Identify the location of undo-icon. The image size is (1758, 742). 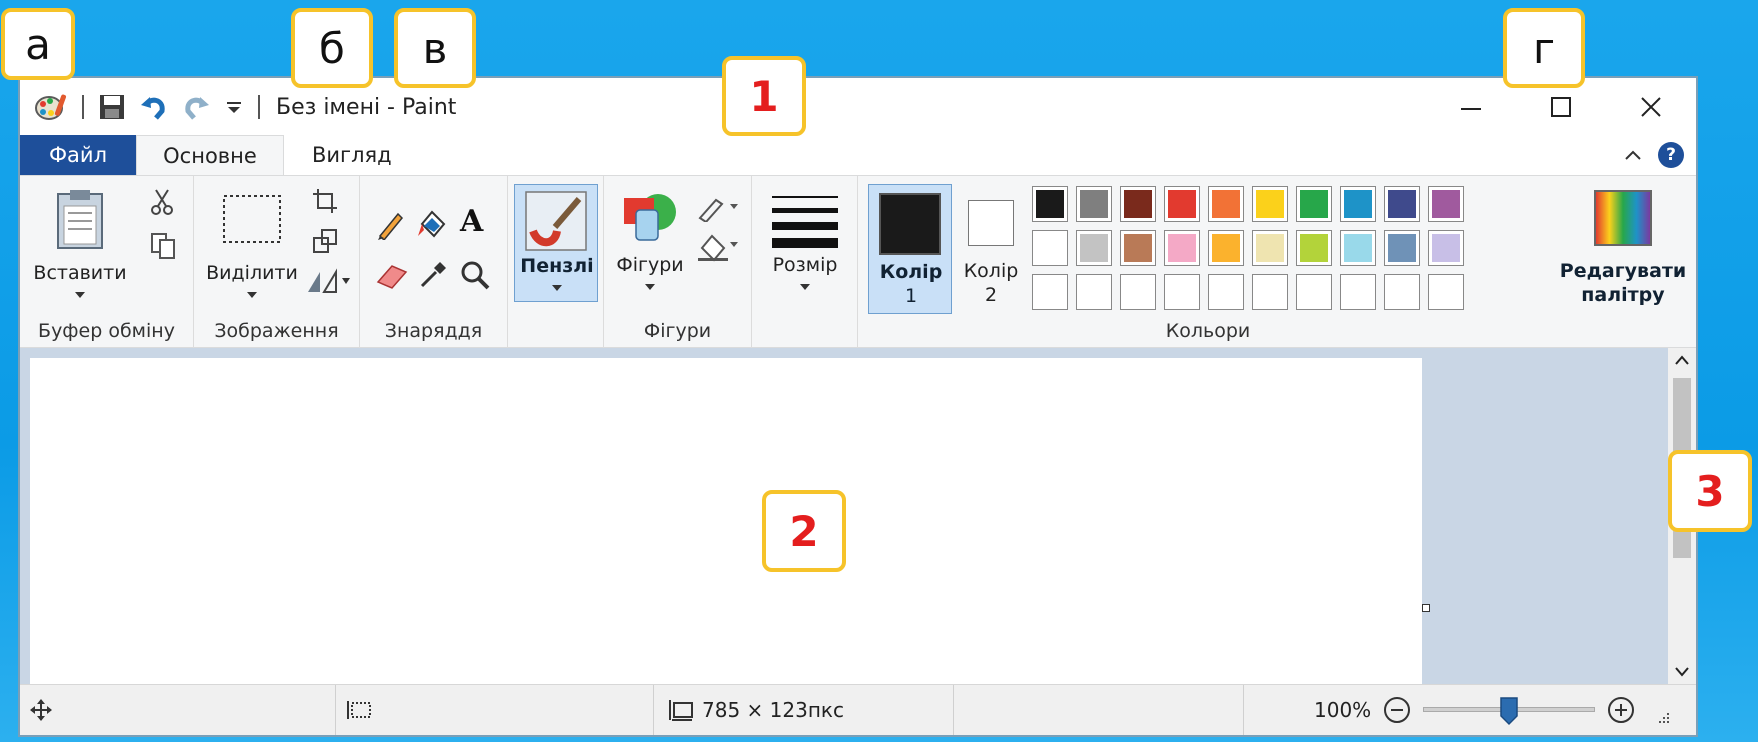
(154, 107).